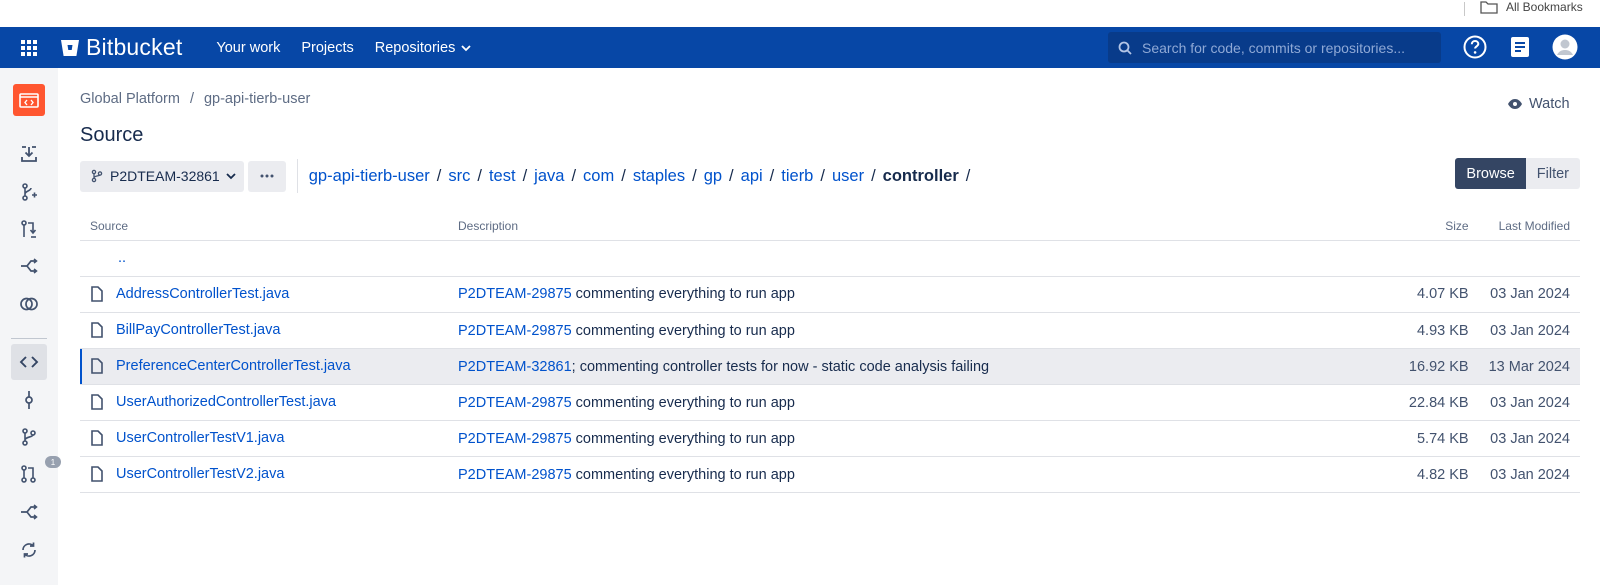 The height and width of the screenshot is (585, 1600). I want to click on sidebar-forks, so click(29, 512).